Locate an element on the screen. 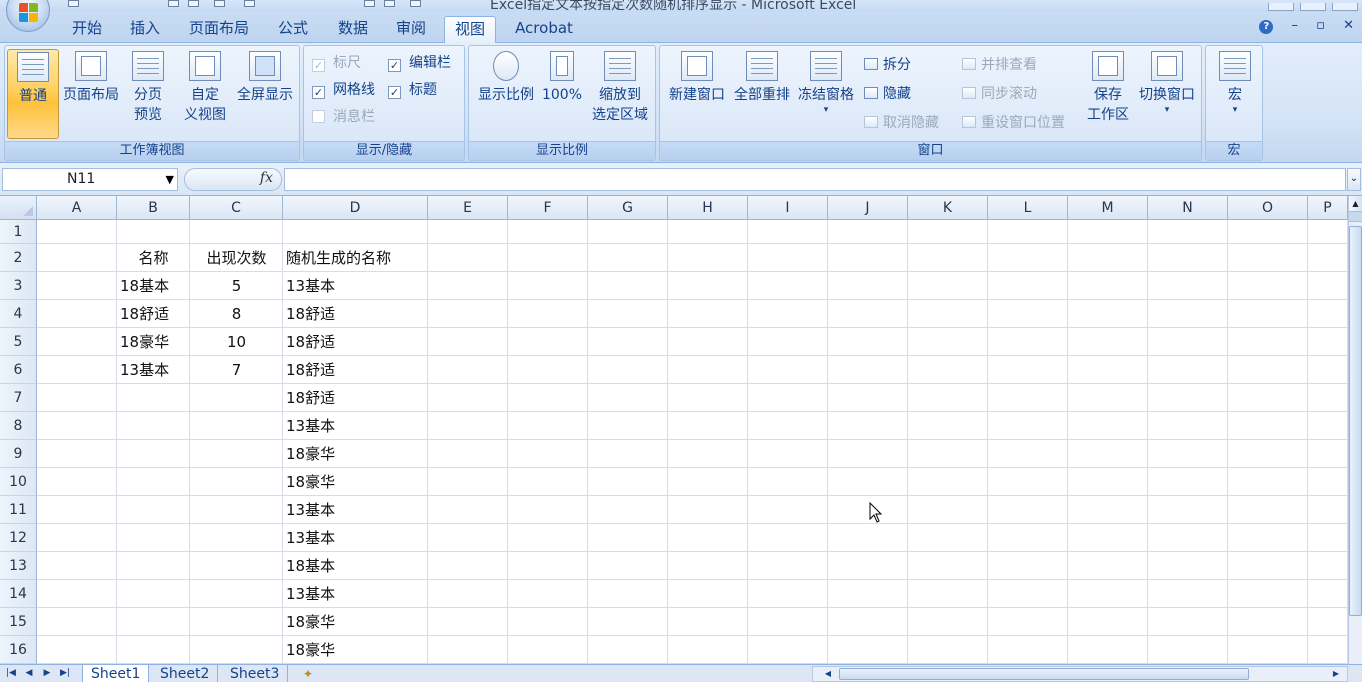  row-header-14: 14 is located at coordinates (18, 594).